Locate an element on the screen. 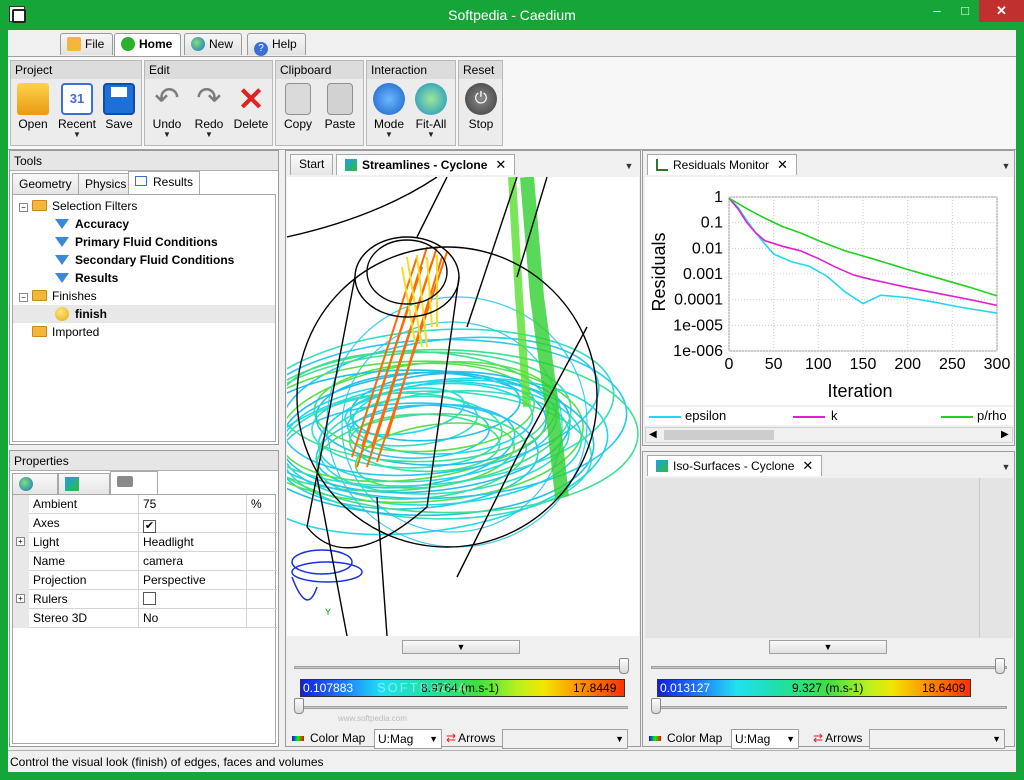 The height and width of the screenshot is (780, 1024). copy-label: Copy is located at coordinates (297, 124).